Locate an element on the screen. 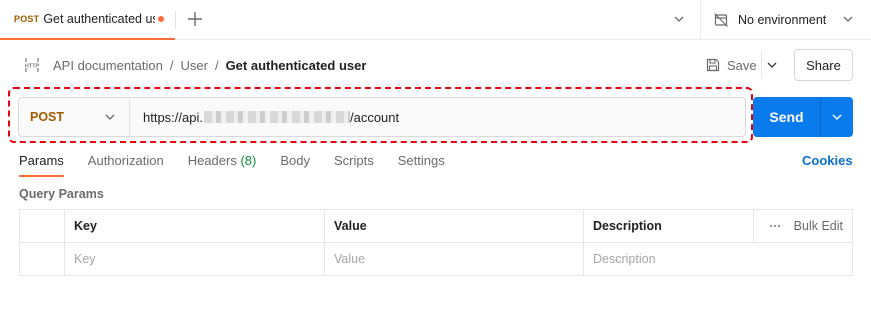  tab-headers: Headers (8) is located at coordinates (222, 164).